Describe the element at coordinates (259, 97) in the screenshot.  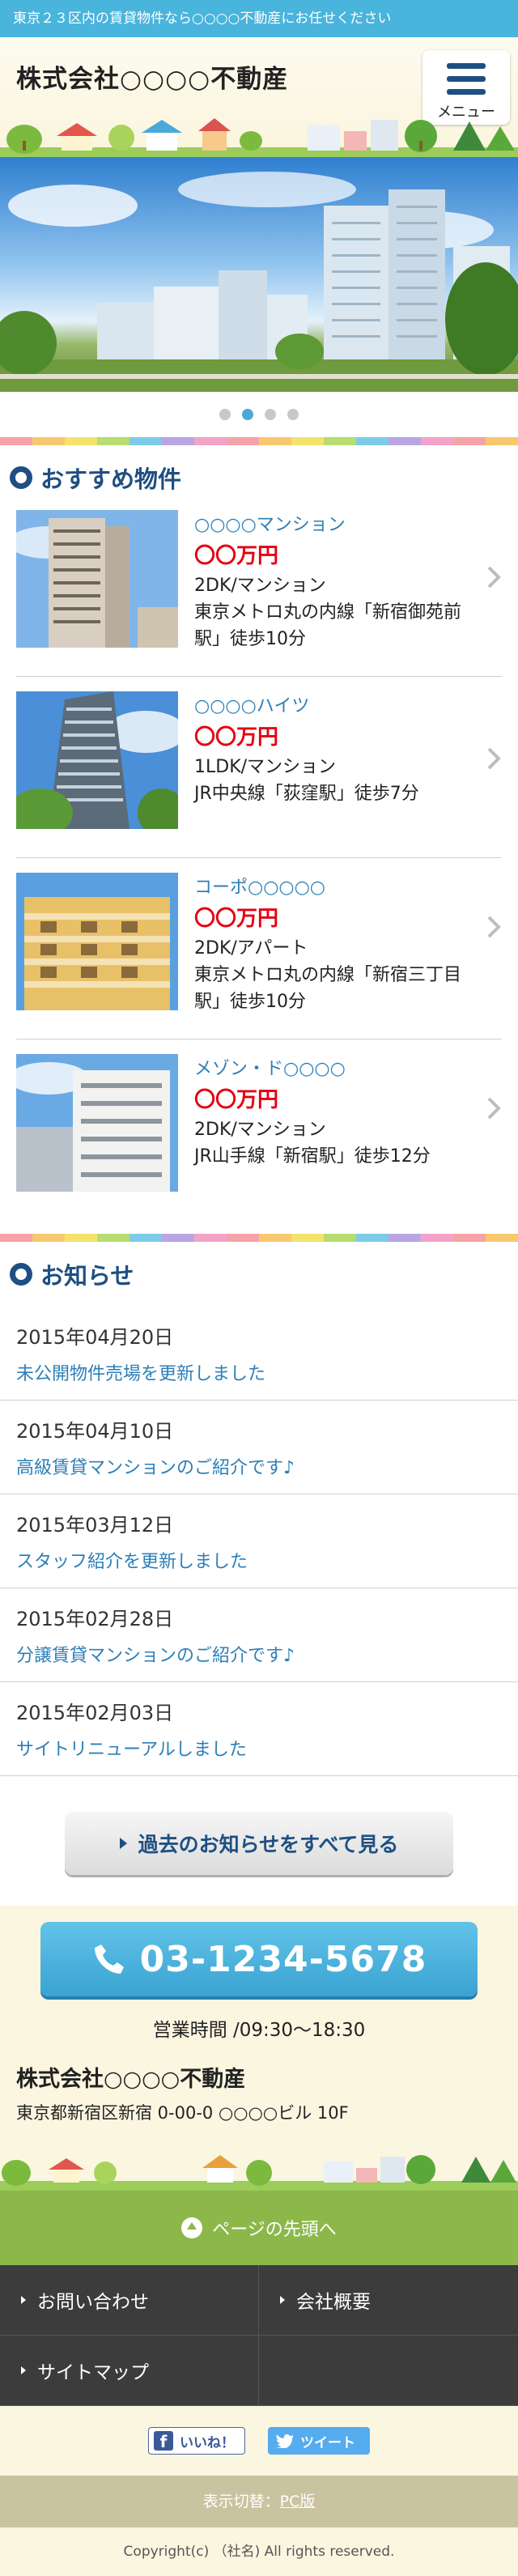
I see `site-header: 株式会社○○○○不動産 メニュー` at that location.